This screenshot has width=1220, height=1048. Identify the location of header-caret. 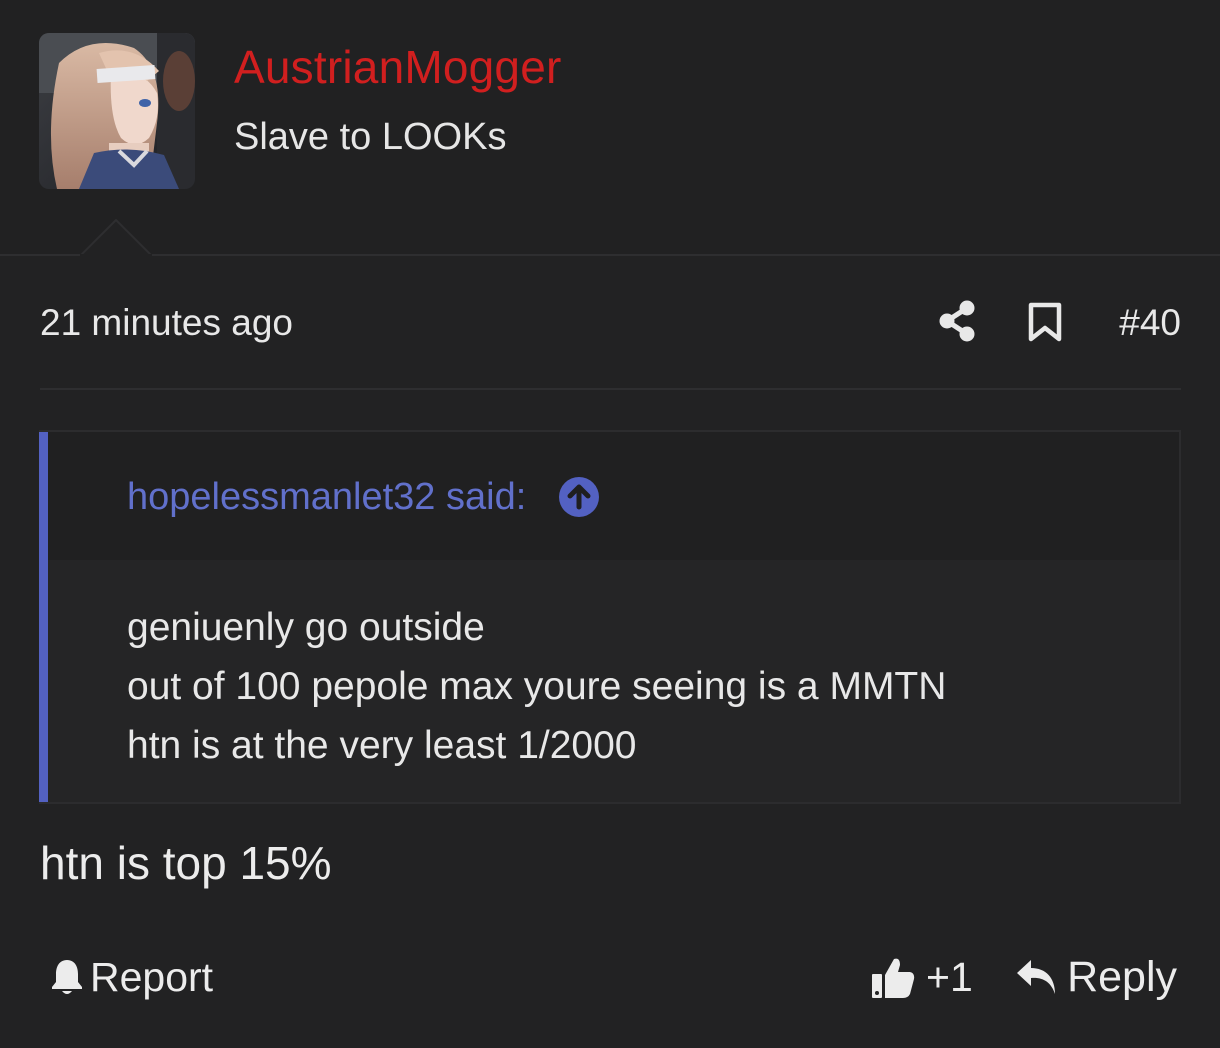
(116, 237).